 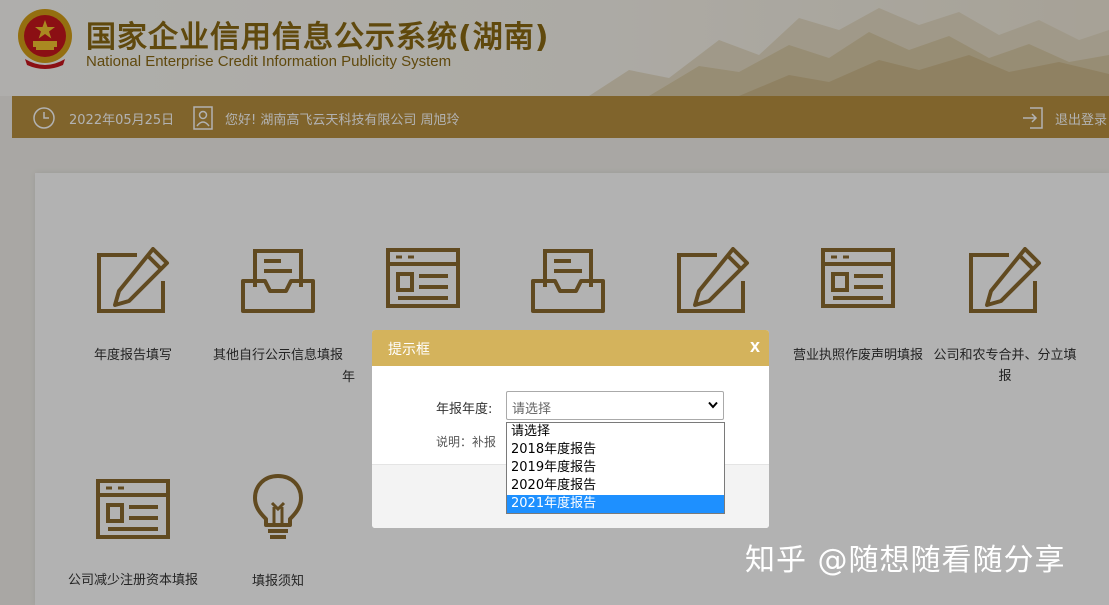 What do you see at coordinates (615, 504) in the screenshot?
I see `option-2021-report: 2021年度报告` at bounding box center [615, 504].